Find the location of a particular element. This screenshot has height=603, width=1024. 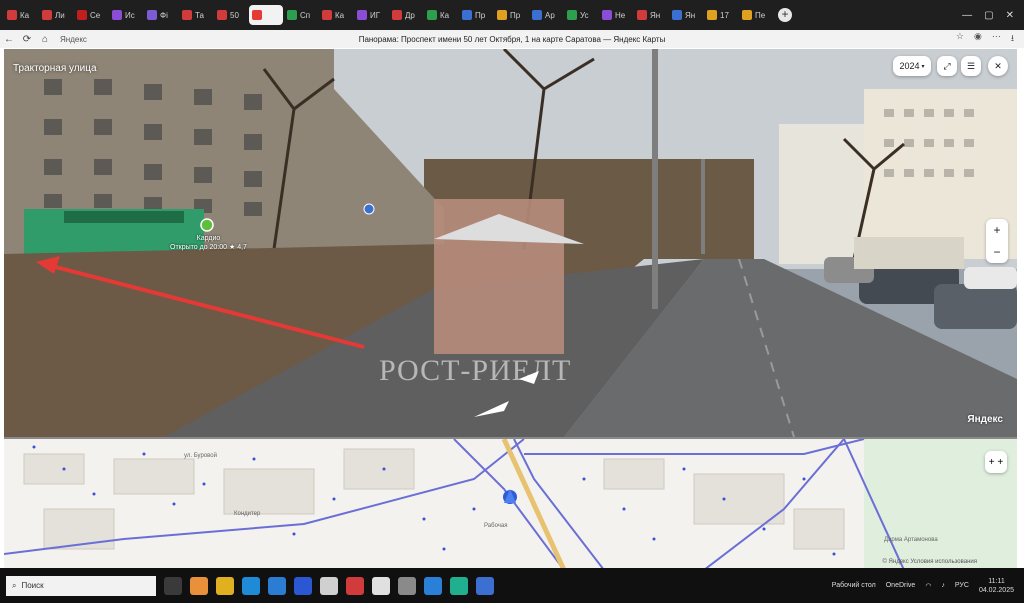

poi-label: Кардио Открыто до 20:00 ★ 4,7 is located at coordinates (208, 243).